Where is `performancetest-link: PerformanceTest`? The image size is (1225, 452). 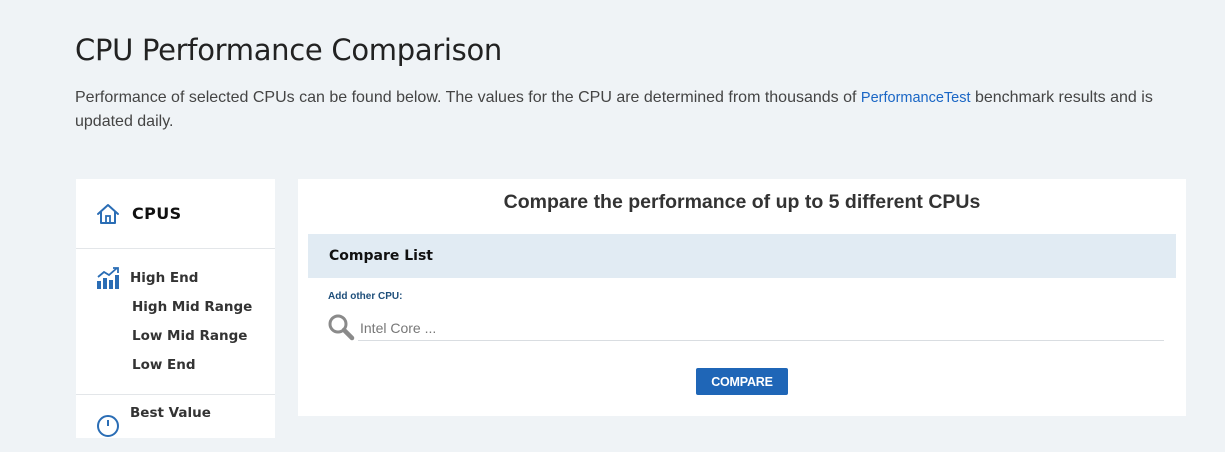 performancetest-link: PerformanceTest is located at coordinates (916, 98).